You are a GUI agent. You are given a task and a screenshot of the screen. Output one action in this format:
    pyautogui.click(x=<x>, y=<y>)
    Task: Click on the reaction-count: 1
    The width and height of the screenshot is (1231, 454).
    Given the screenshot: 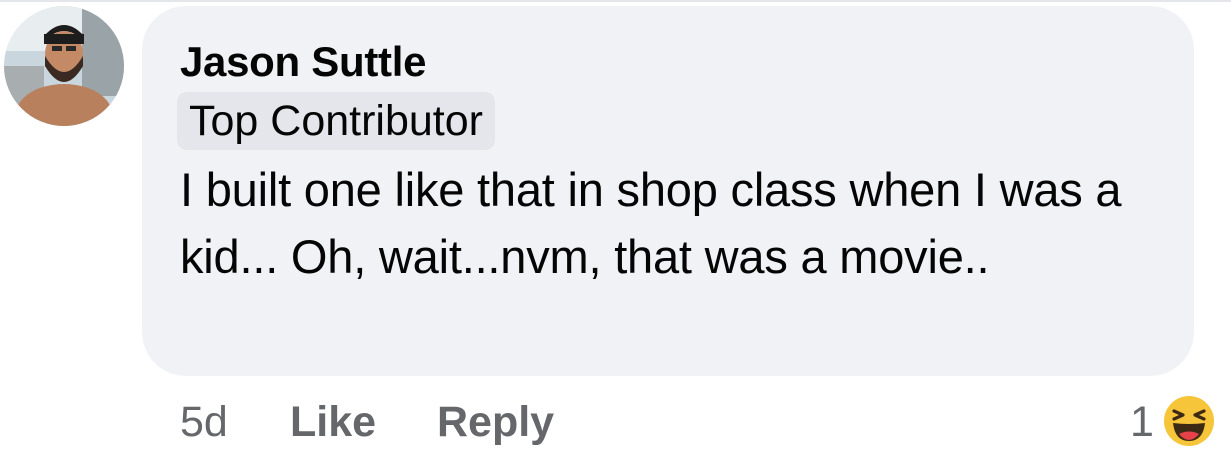 What is the action you would take?
    pyautogui.click(x=1142, y=422)
    